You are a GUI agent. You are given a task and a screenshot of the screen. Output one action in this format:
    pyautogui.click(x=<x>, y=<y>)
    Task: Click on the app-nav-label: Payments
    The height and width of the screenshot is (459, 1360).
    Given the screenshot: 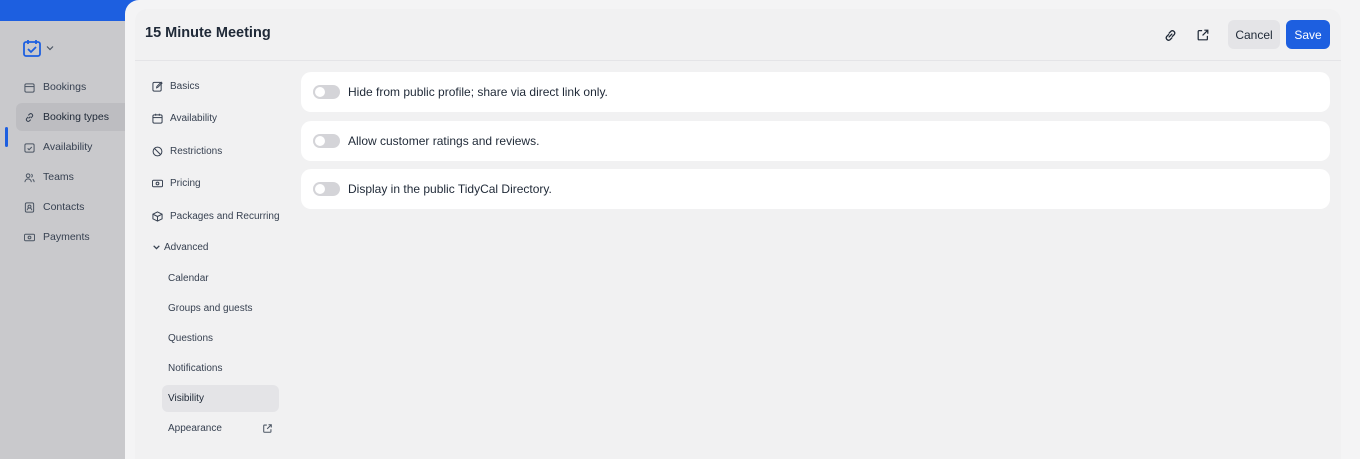 What is the action you would take?
    pyautogui.click(x=66, y=237)
    